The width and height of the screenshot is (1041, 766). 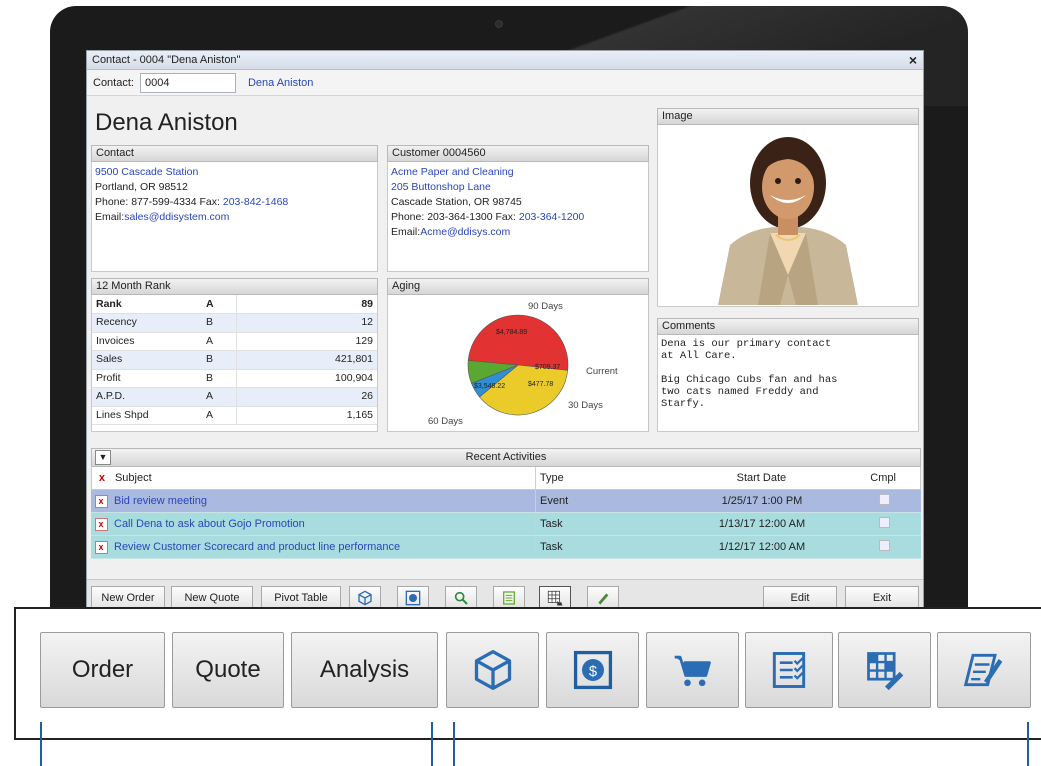 What do you see at coordinates (147, 360) in the screenshot?
I see `rank-label: Sales` at bounding box center [147, 360].